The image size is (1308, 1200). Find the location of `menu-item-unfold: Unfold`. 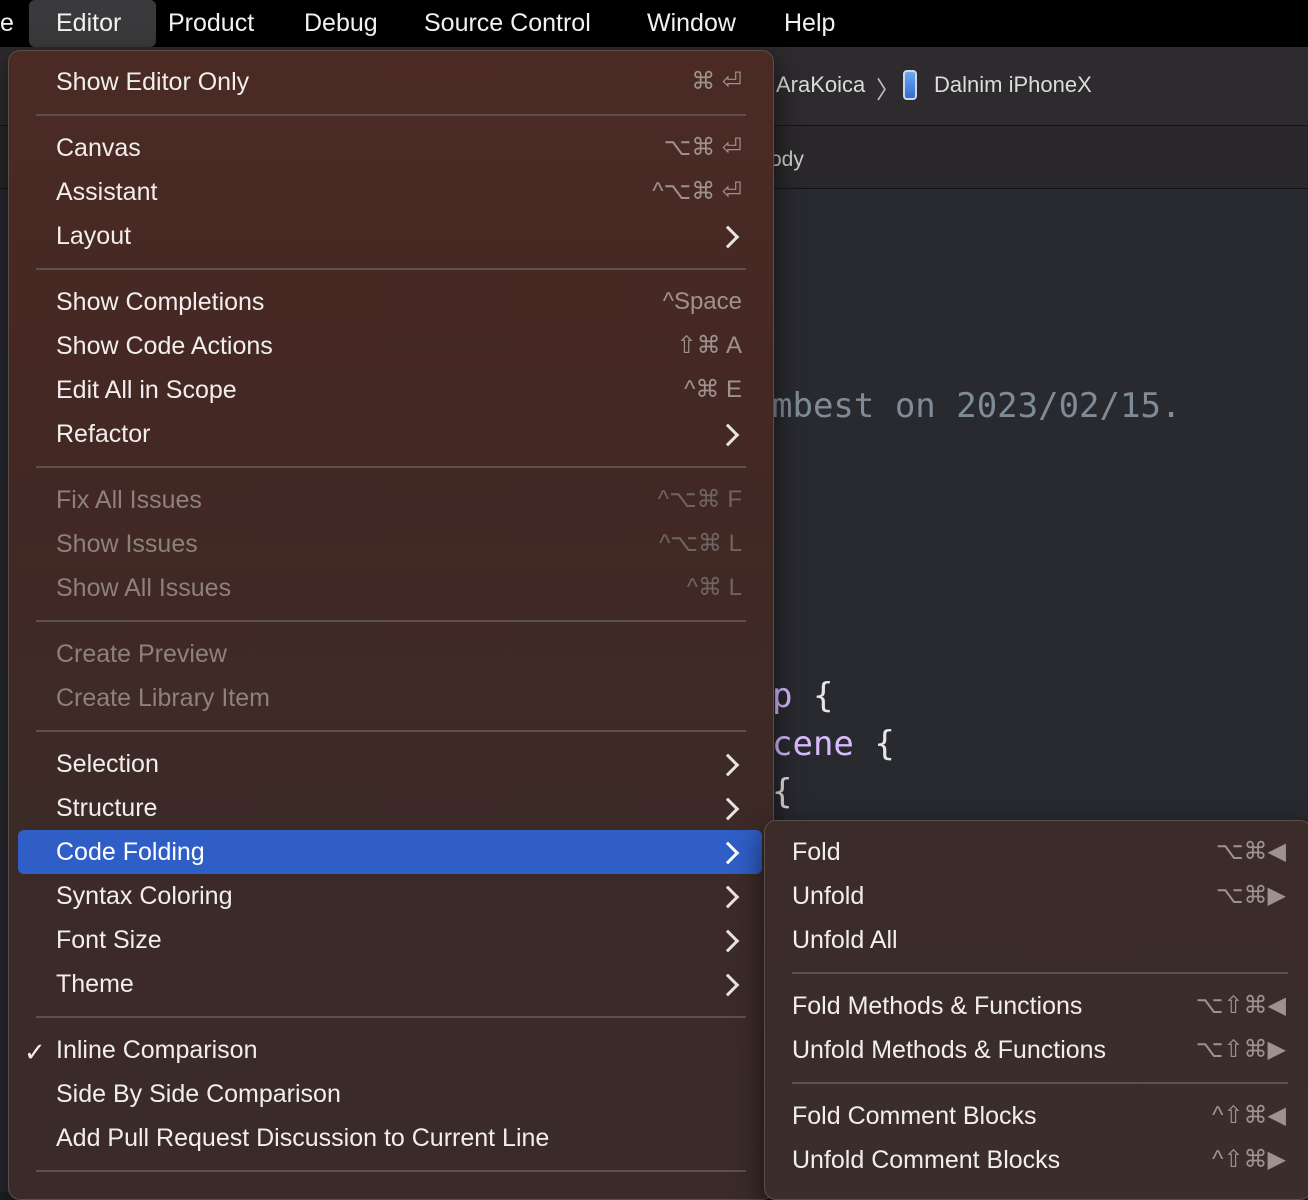

menu-item-unfold: Unfold is located at coordinates (828, 896).